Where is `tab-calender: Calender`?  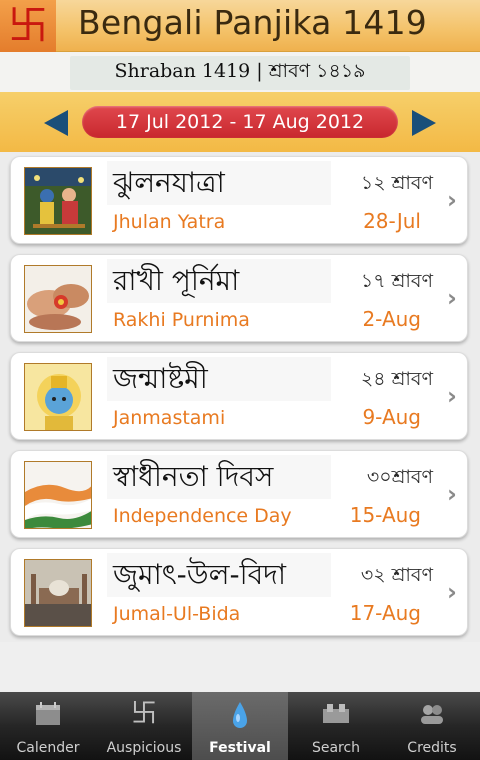 tab-calender: Calender is located at coordinates (48, 726).